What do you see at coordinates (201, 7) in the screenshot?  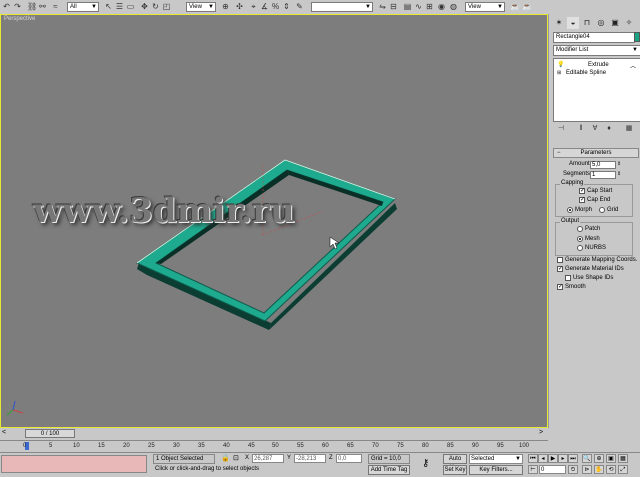 I see `ref-coord-dropdown: View ▼` at bounding box center [201, 7].